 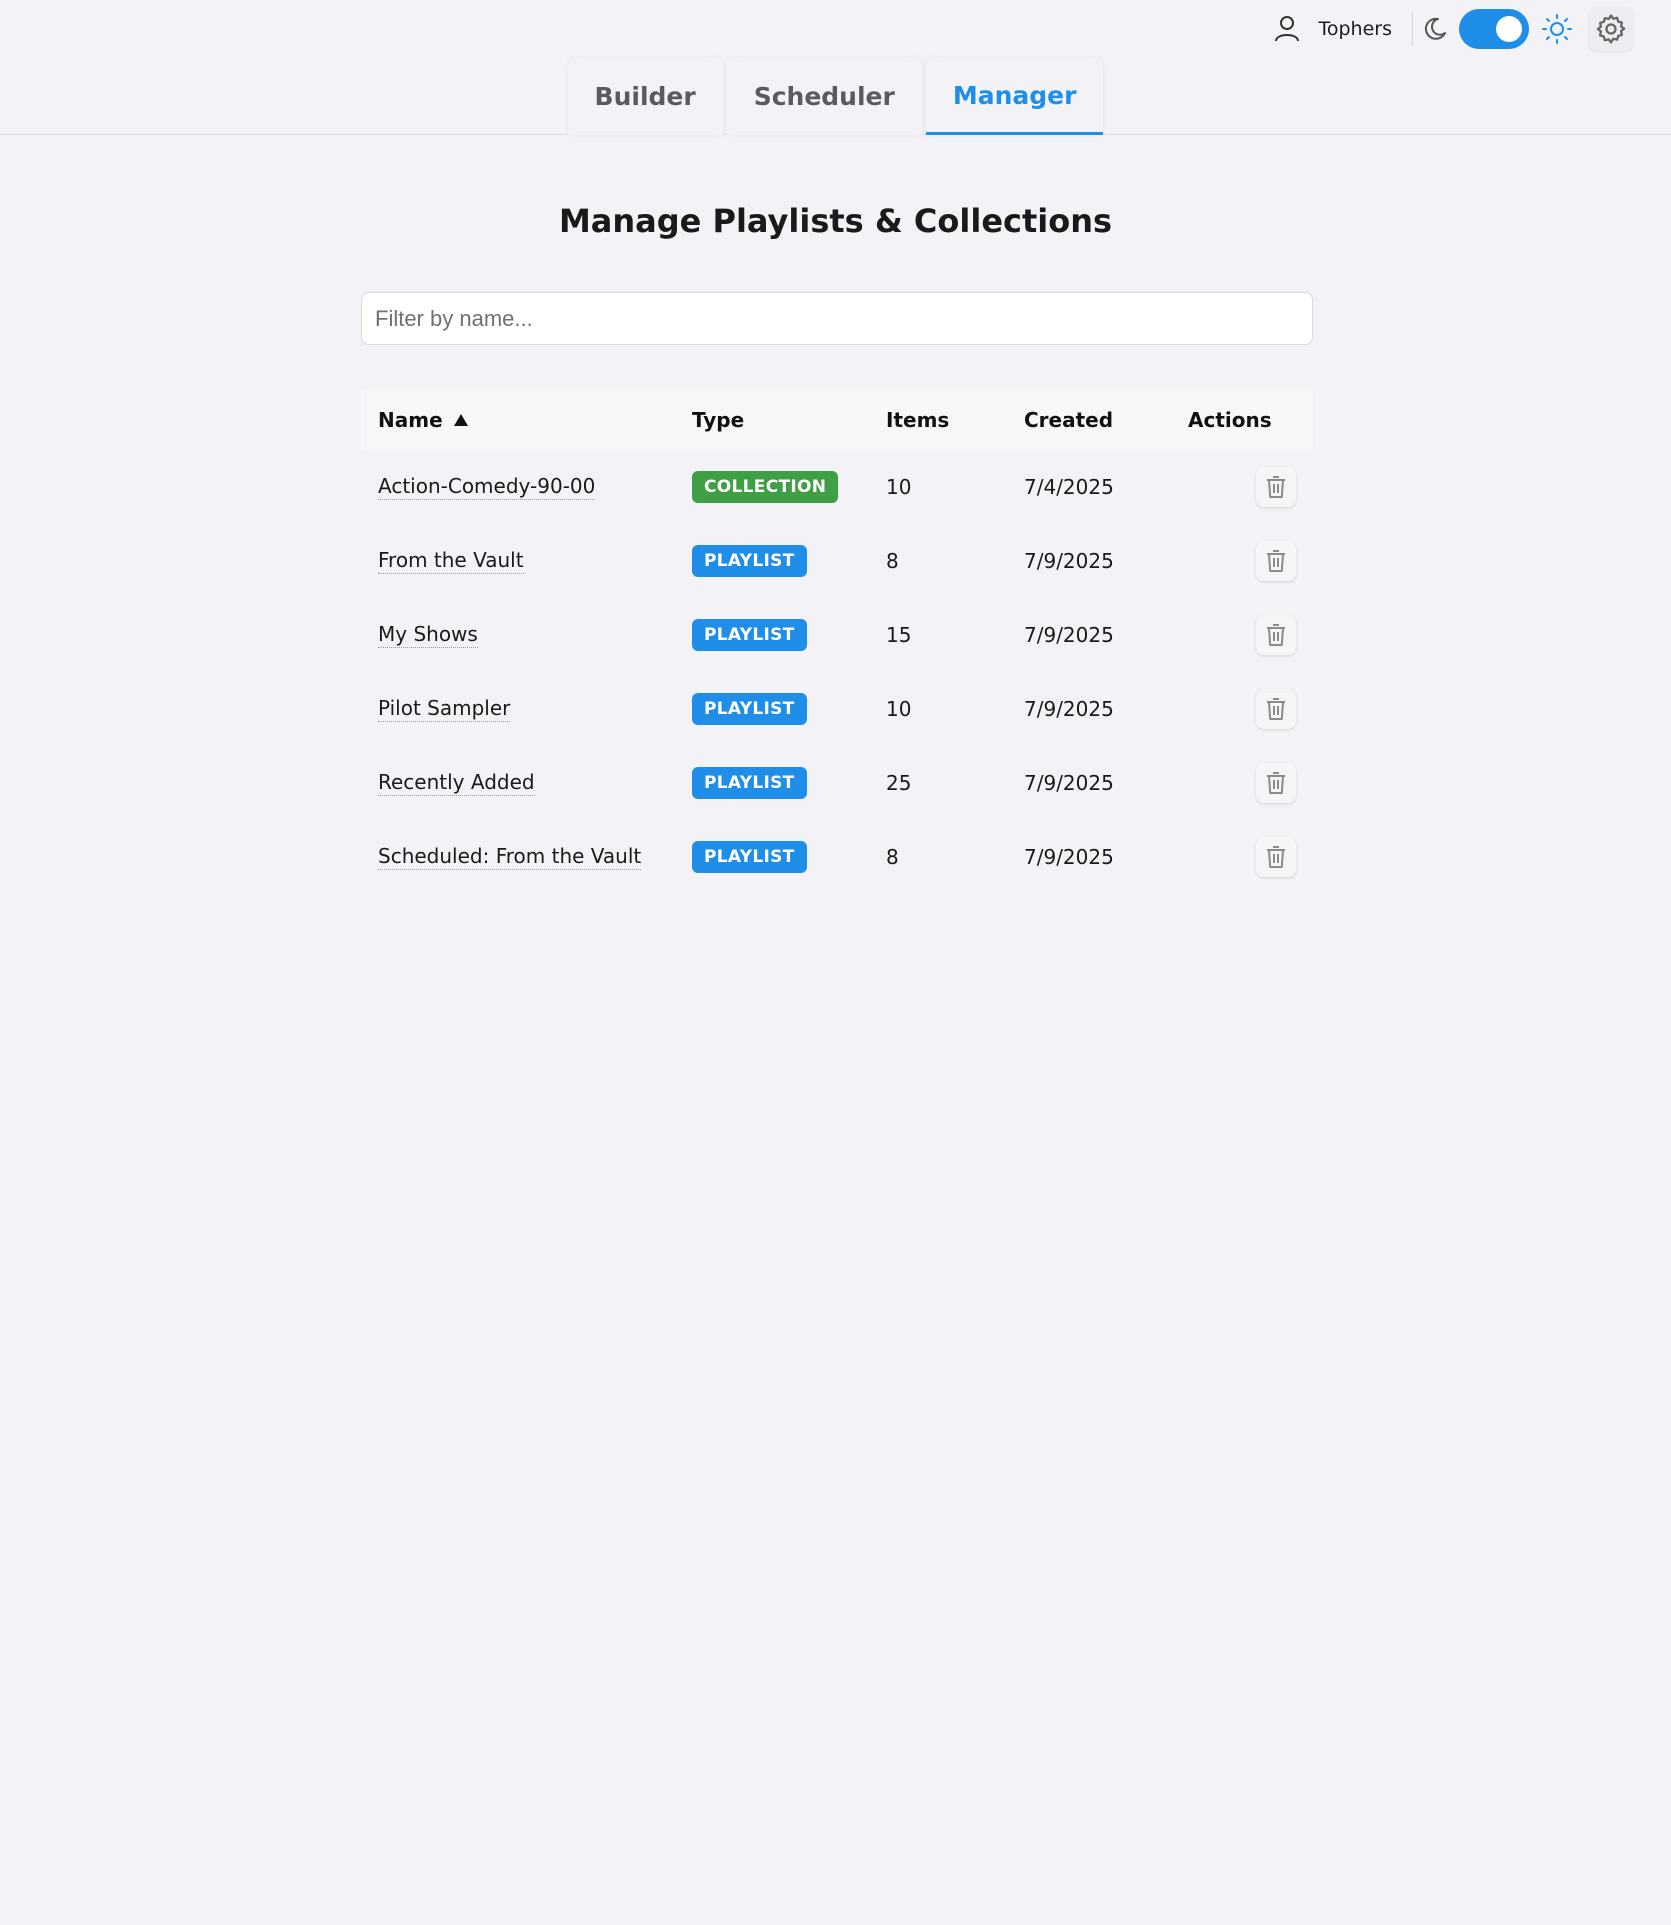 What do you see at coordinates (428, 635) in the screenshot?
I see `row-name: My Shows` at bounding box center [428, 635].